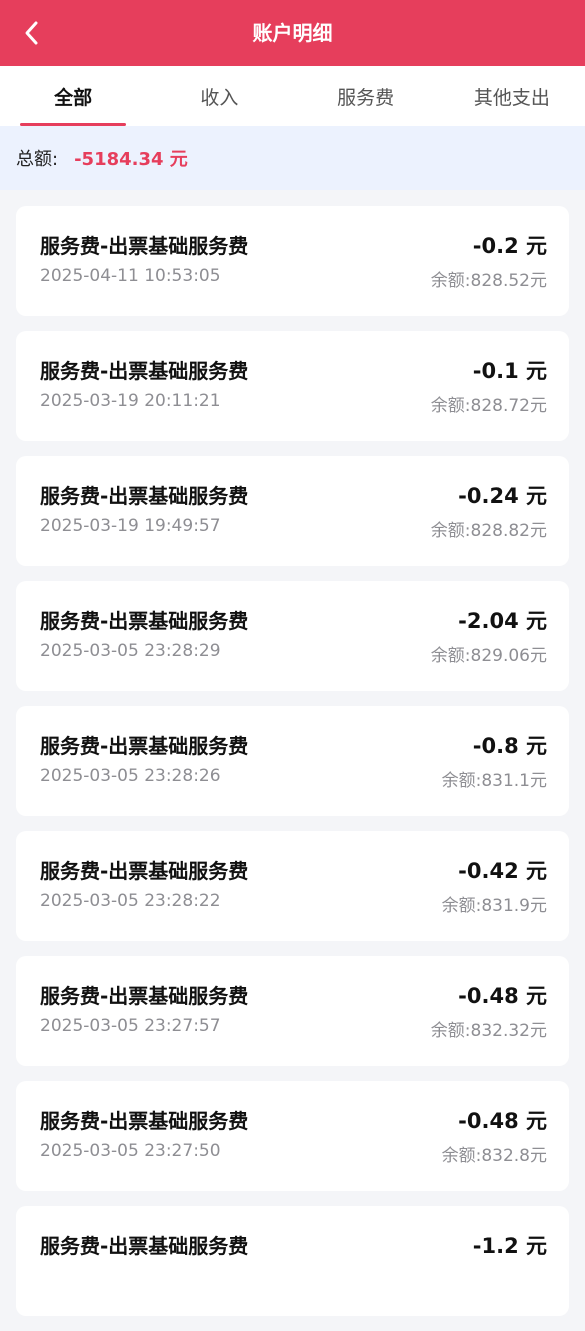 This screenshot has width=585, height=1331. I want to click on tab-bar: 全部 收入 服务费 其他支出, so click(292, 96).